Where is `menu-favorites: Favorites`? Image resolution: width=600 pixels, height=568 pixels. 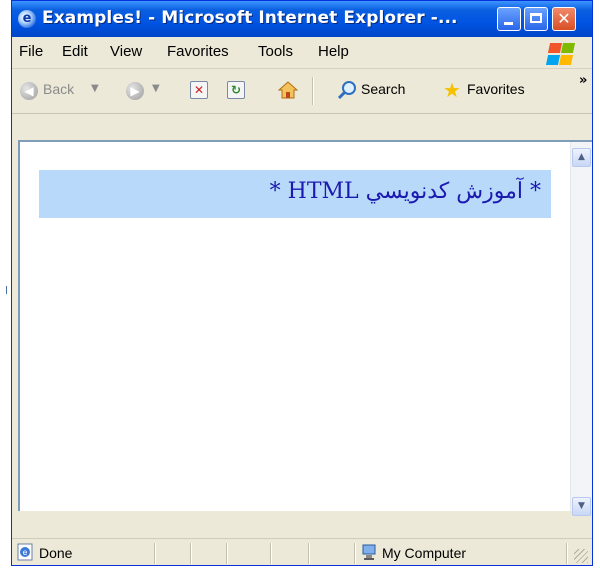
menu-favorites: Favorites is located at coordinates (198, 51).